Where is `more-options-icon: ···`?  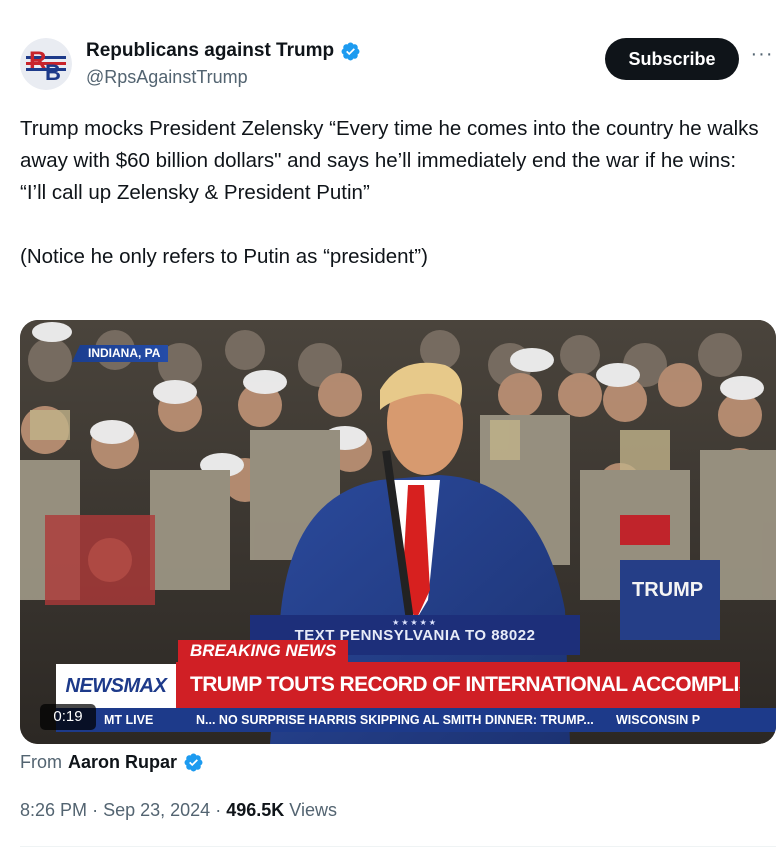
more-options-icon: ··· is located at coordinates (762, 58).